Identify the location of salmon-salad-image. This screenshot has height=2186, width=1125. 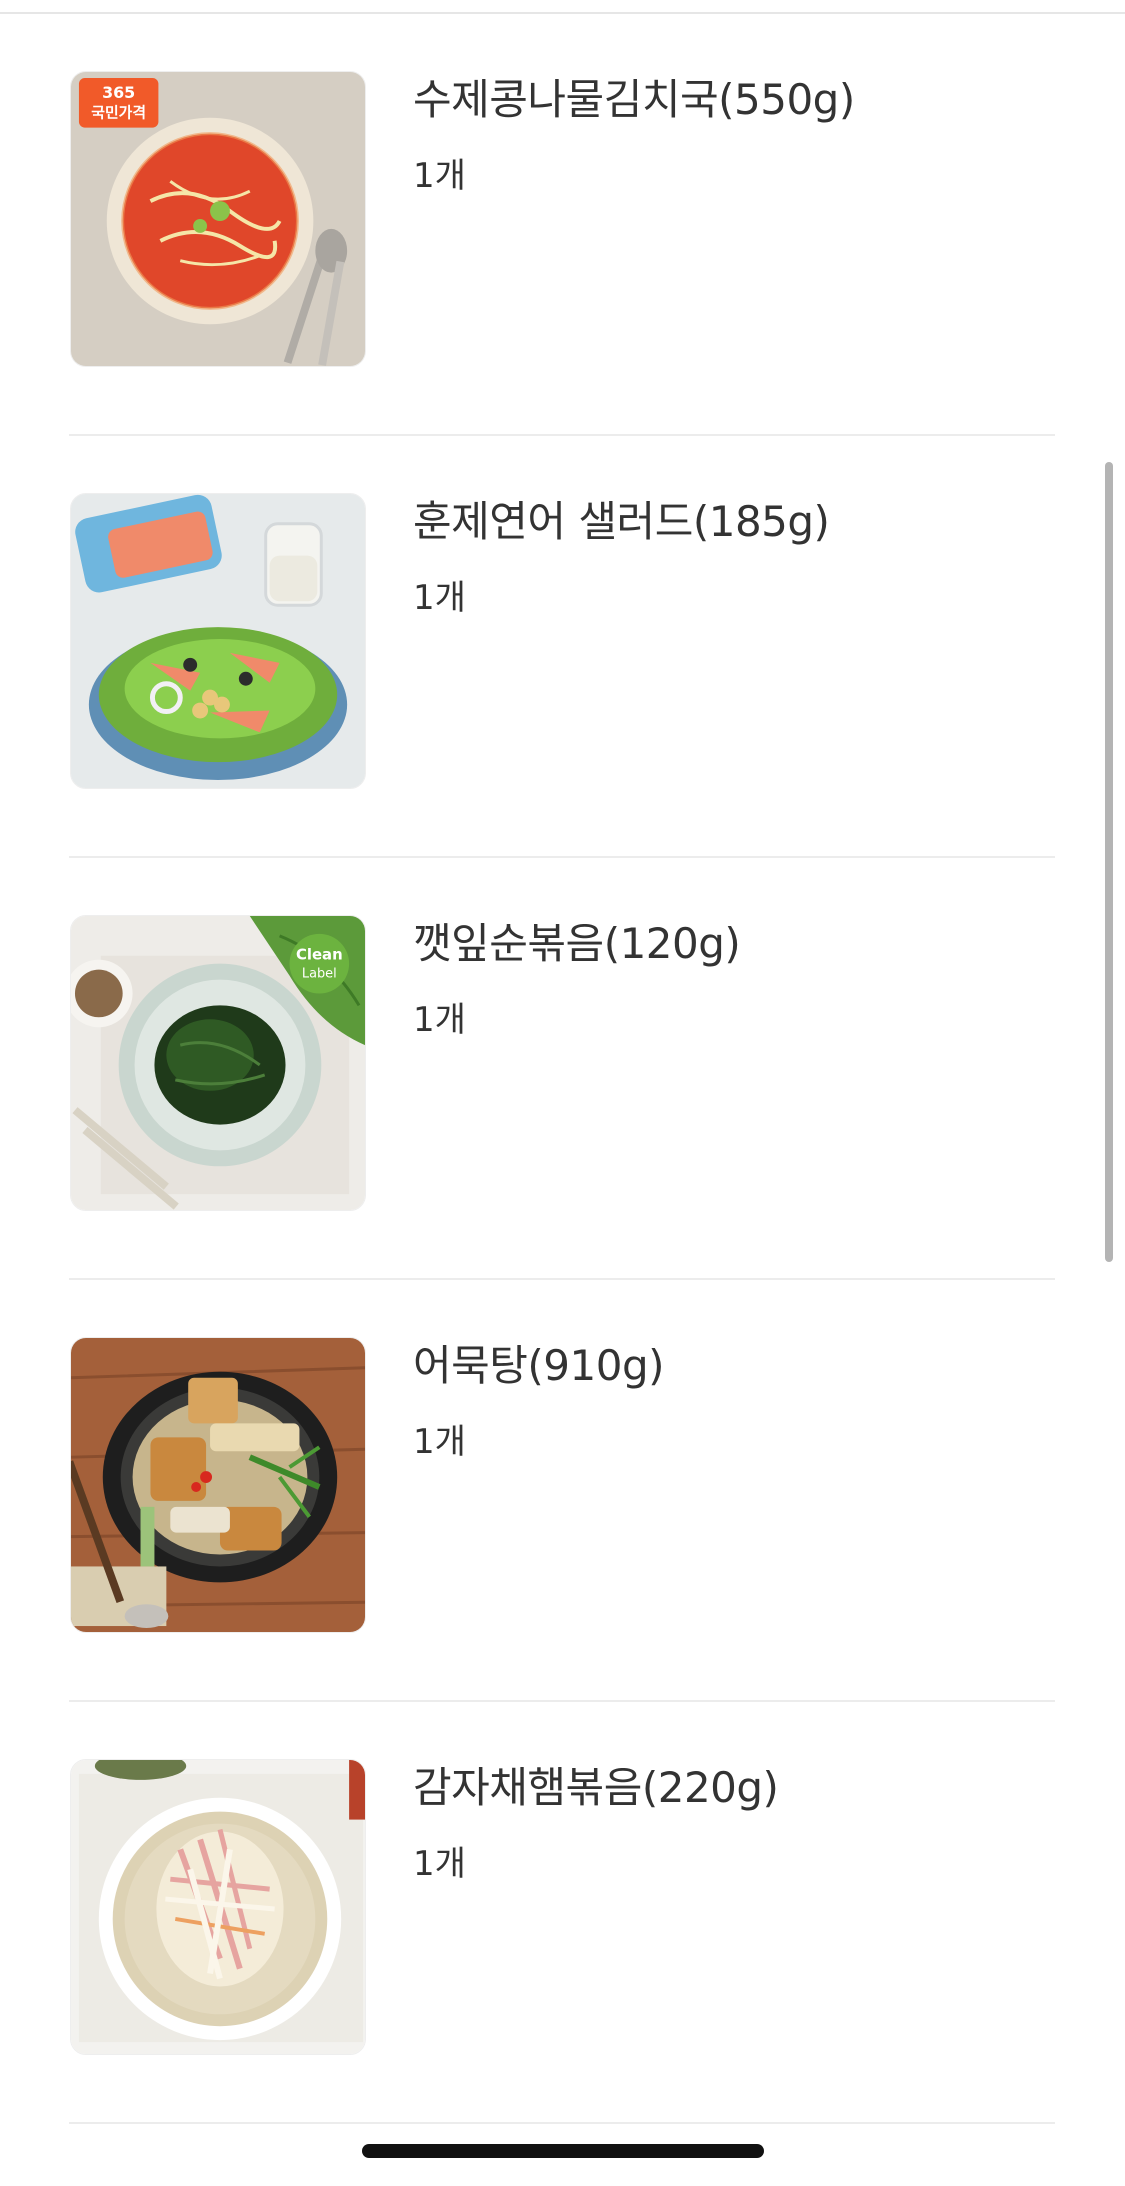
(218, 641).